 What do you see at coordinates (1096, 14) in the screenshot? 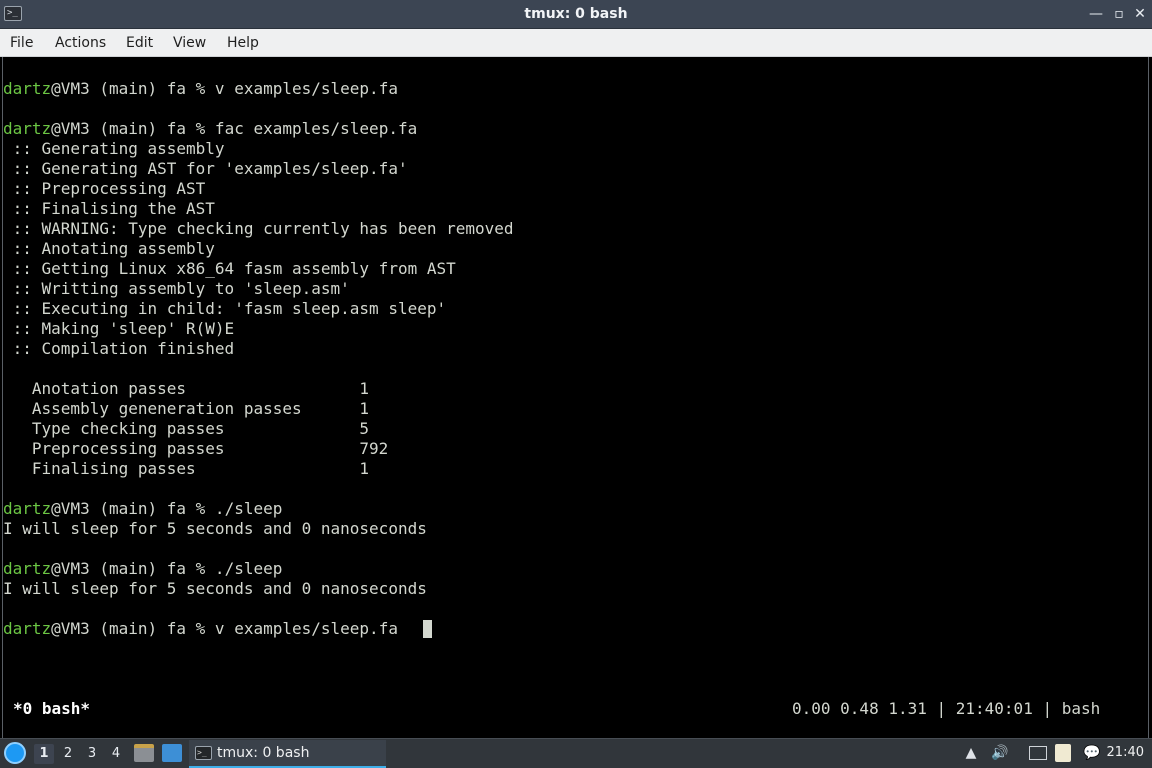
I see `minimize-icon: —` at bounding box center [1096, 14].